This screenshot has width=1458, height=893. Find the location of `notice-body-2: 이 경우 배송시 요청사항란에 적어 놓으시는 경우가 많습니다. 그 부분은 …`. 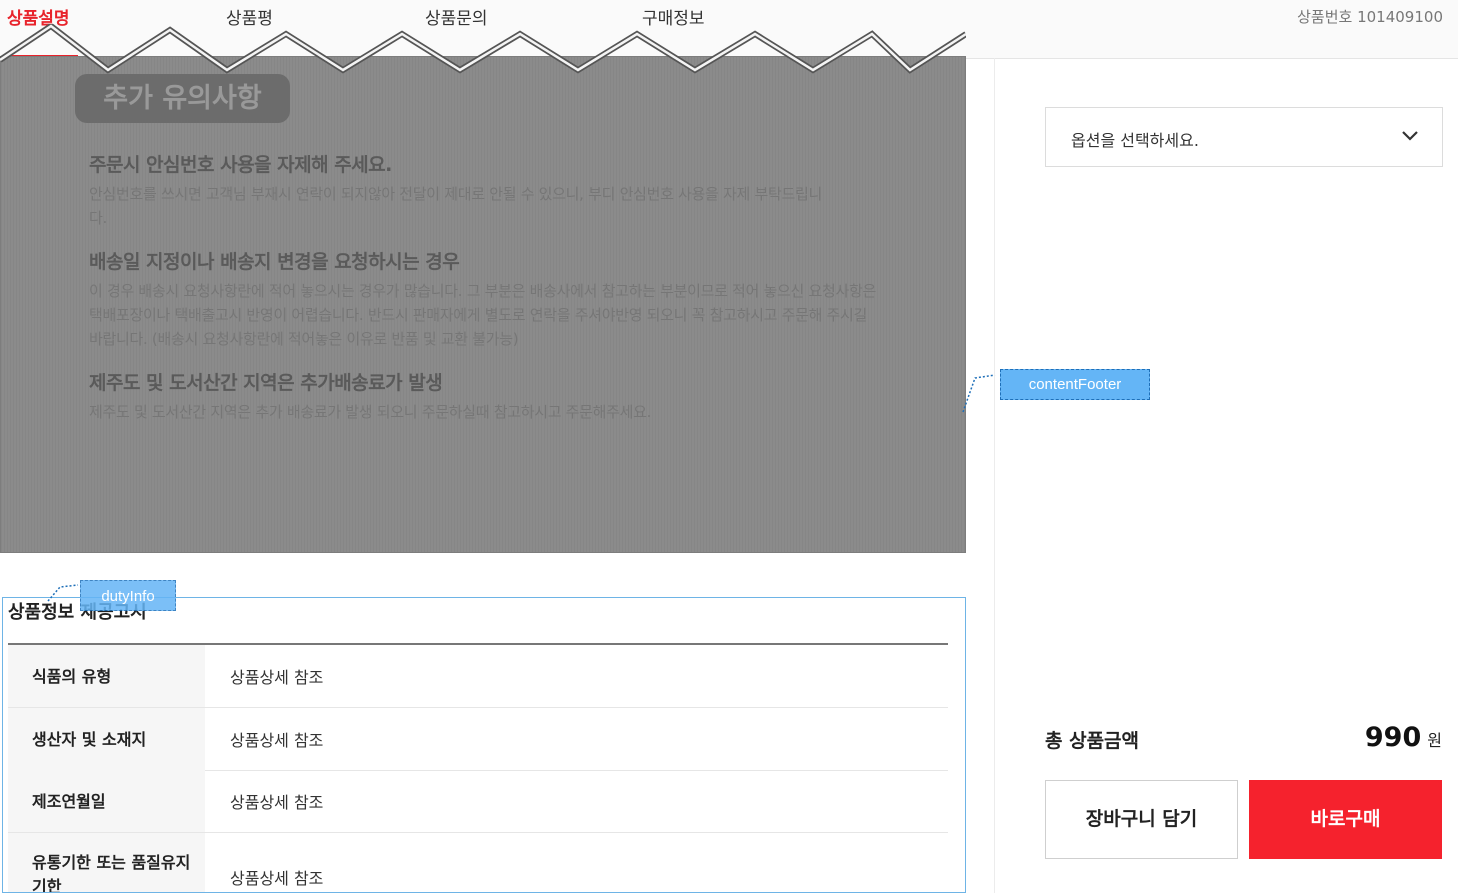

notice-body-2: 이 경우 배송시 요청사항란에 적어 놓으시는 경우가 많습니다. 그 부분은 … is located at coordinates (482, 315).